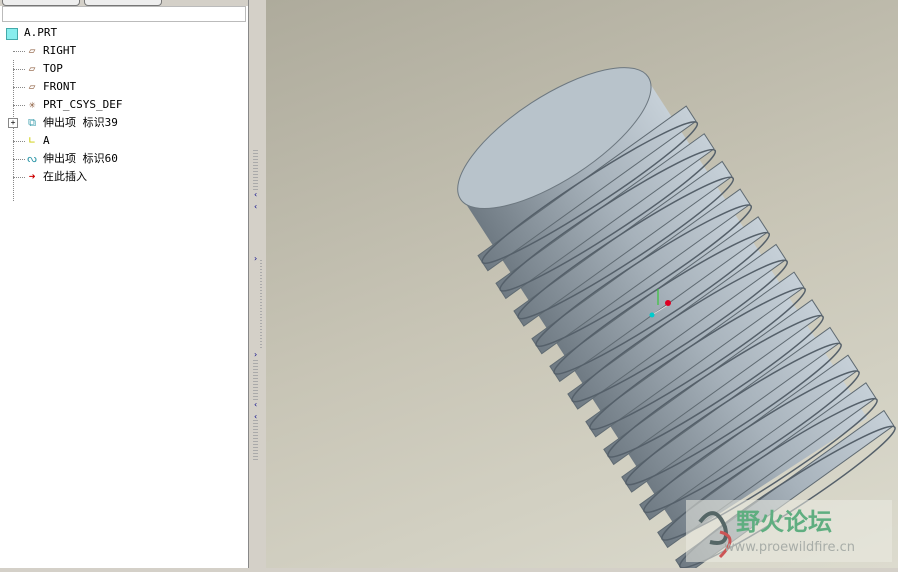 The image size is (898, 572). Describe the element at coordinates (124, 141) in the screenshot. I see `tree-item-axis: ∟ A` at that location.